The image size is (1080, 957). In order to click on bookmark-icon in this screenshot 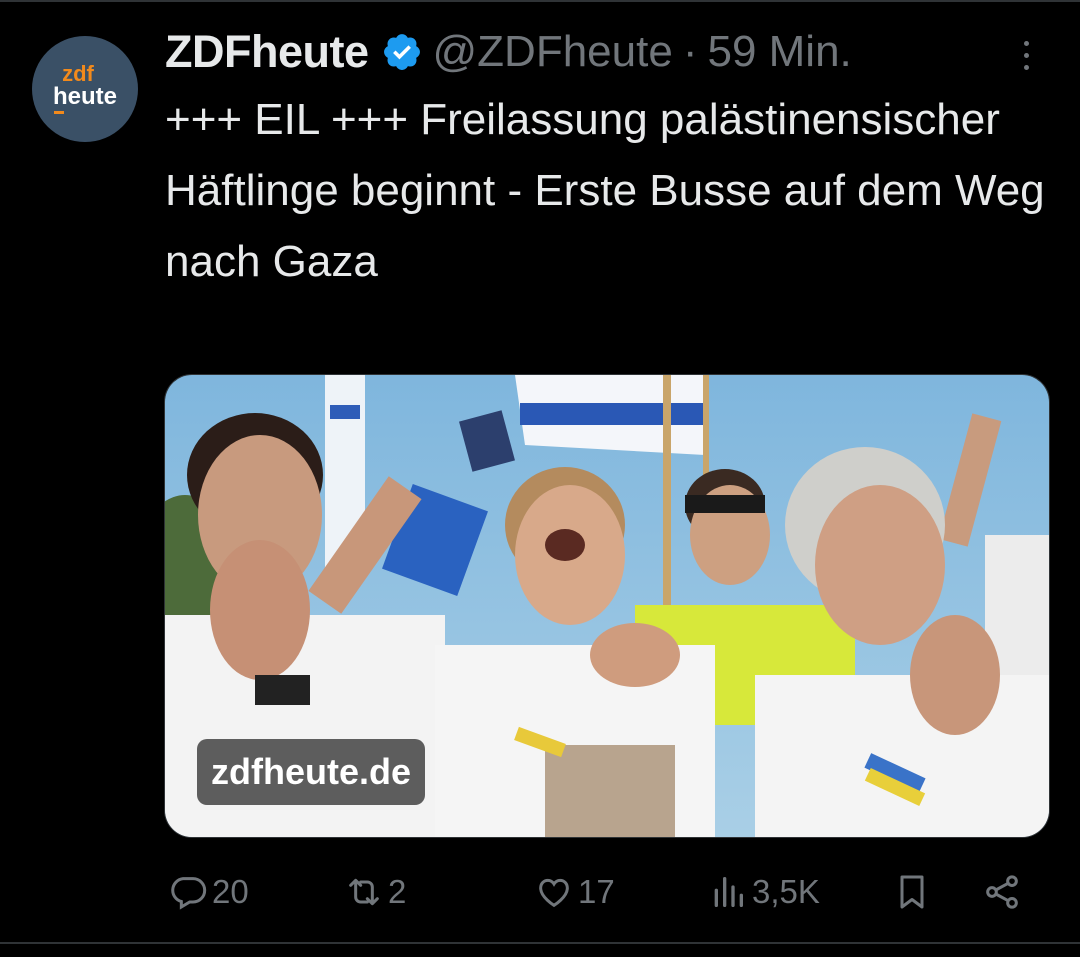, I will do `click(912, 892)`.